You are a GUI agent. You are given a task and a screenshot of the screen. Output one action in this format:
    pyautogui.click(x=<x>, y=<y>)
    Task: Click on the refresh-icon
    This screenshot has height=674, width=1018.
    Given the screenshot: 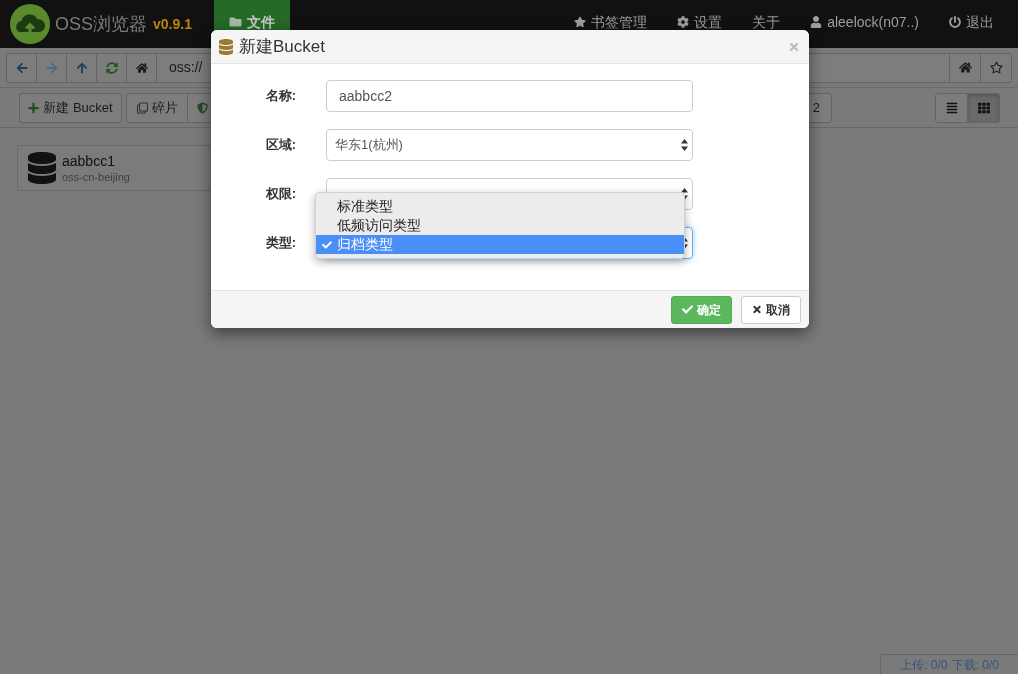 What is the action you would take?
    pyautogui.click(x=111, y=67)
    